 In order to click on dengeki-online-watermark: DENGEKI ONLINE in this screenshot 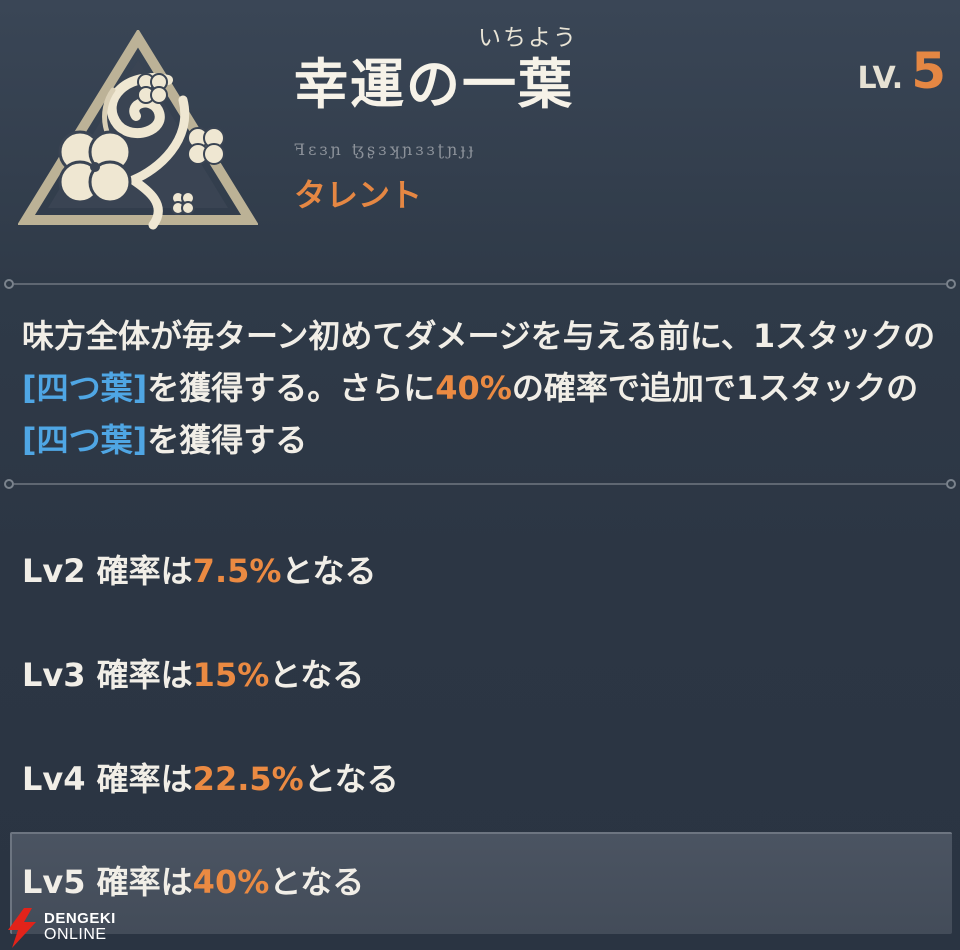, I will do `click(70, 928)`.